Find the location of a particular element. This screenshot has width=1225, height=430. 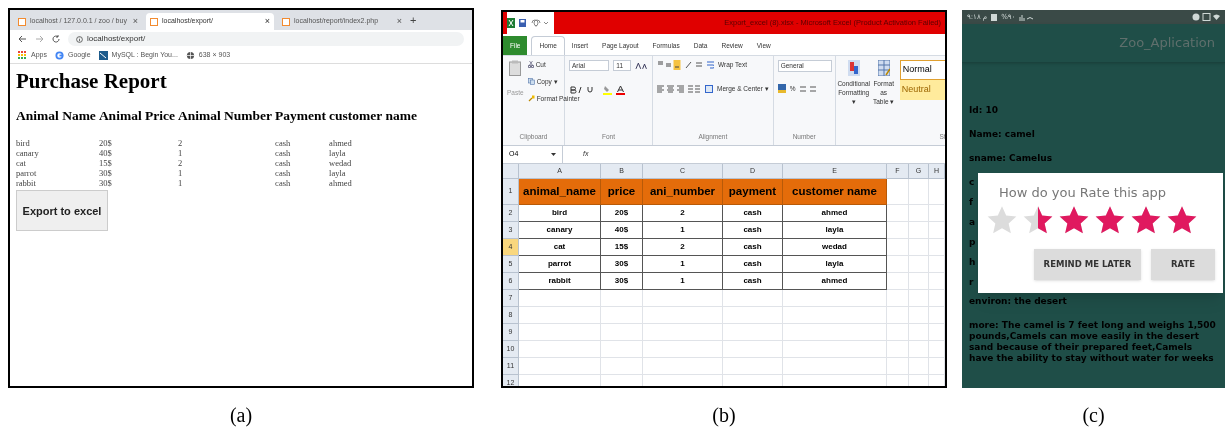

copy-icon is located at coordinates (531, 82).